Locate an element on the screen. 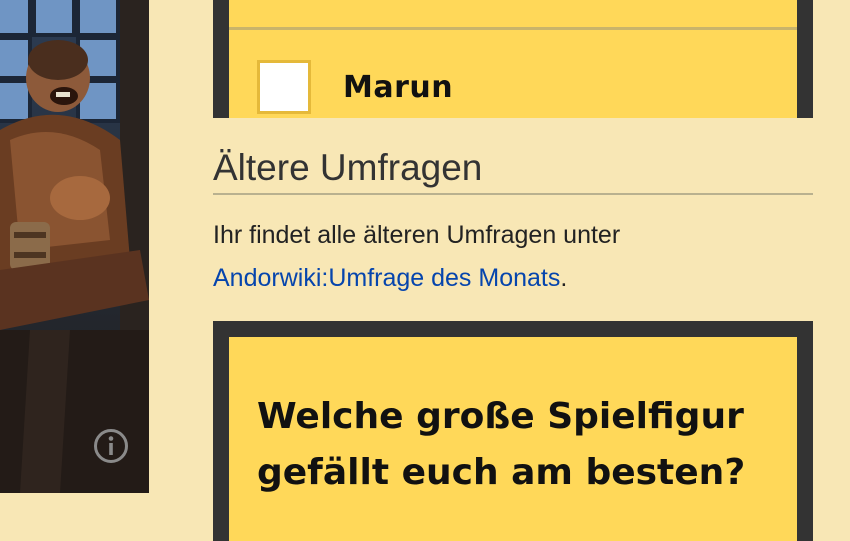 This screenshot has width=850, height=541. paragraph-period: . is located at coordinates (564, 278).